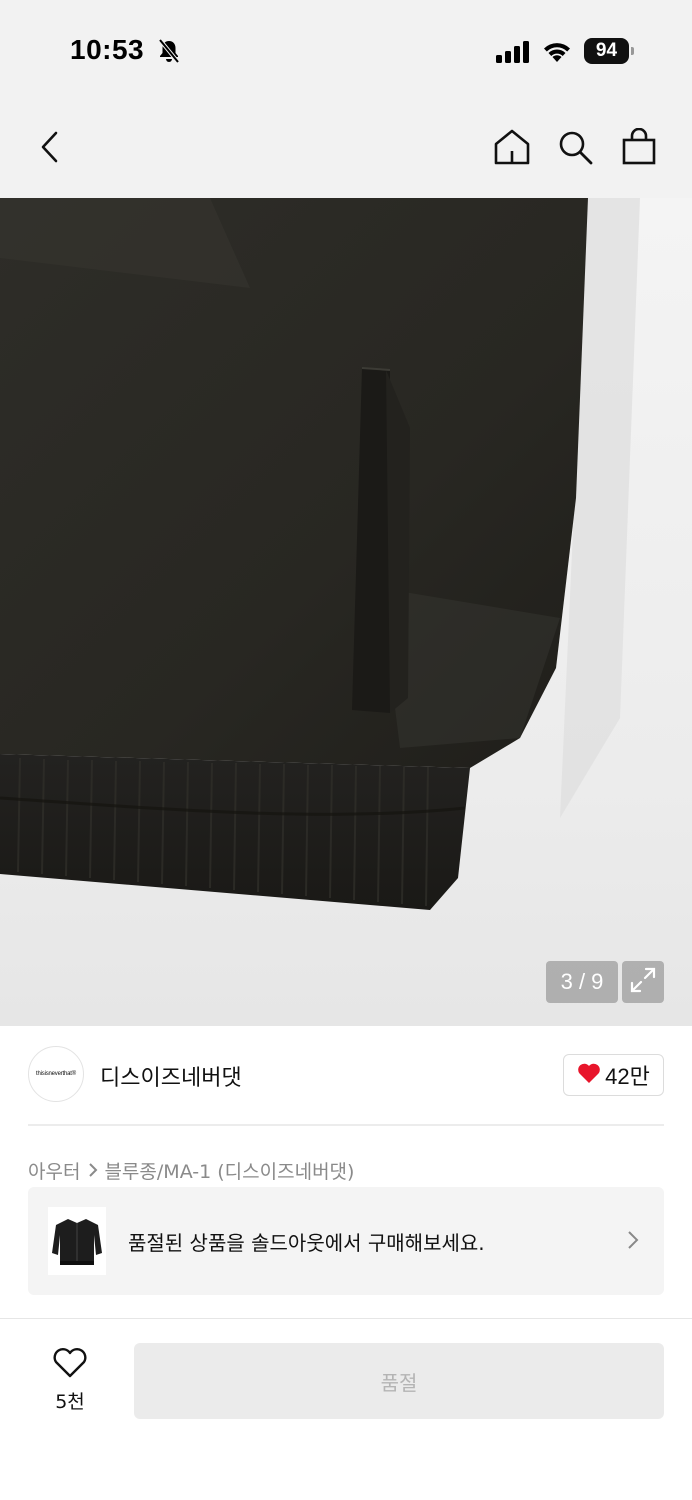 Image resolution: width=692 pixels, height=1500 pixels. I want to click on expand-image-button, so click(643, 982).